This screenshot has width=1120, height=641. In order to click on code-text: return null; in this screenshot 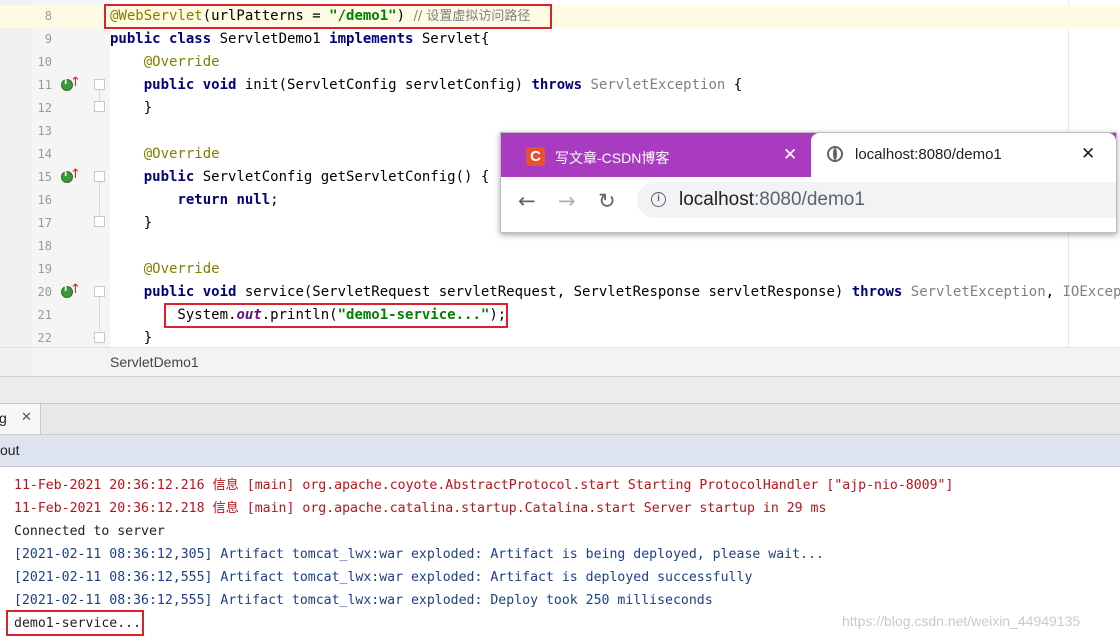, I will do `click(228, 200)`.